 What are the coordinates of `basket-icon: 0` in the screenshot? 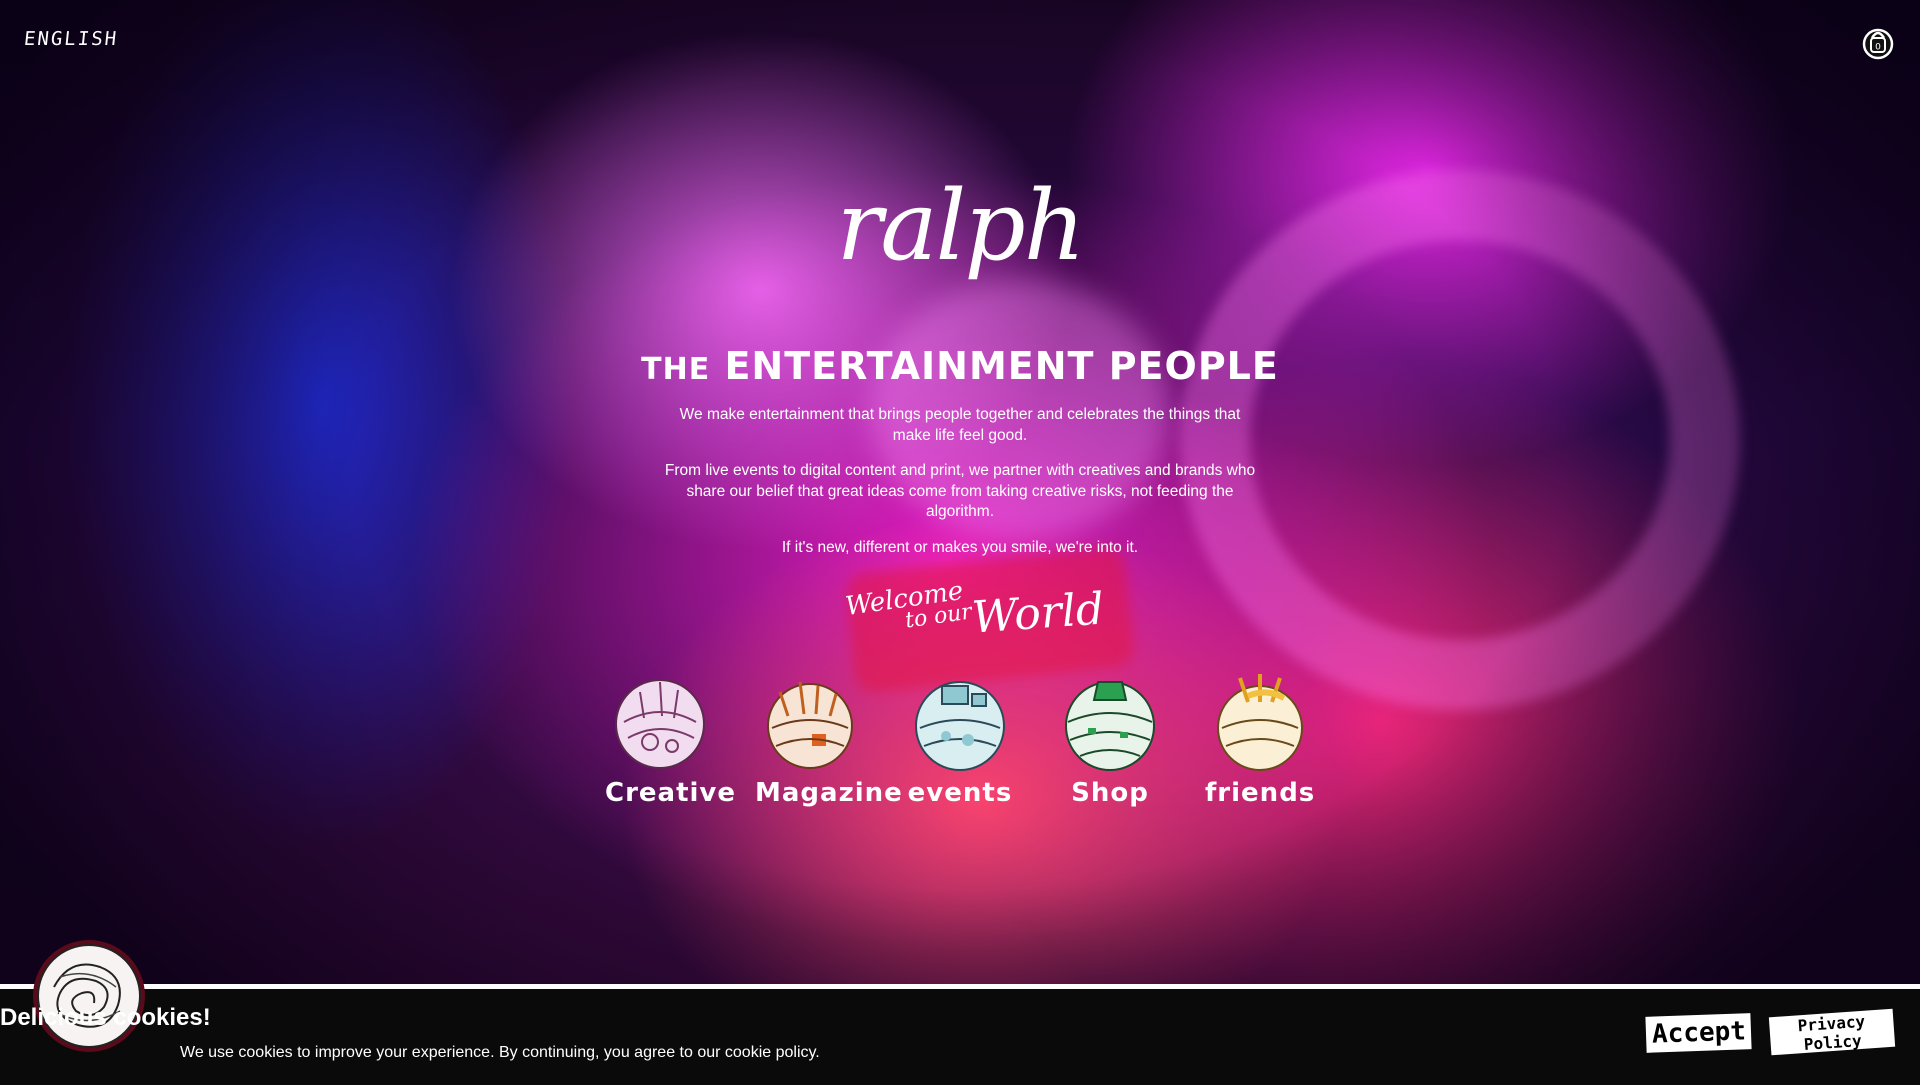 It's located at (1878, 44).